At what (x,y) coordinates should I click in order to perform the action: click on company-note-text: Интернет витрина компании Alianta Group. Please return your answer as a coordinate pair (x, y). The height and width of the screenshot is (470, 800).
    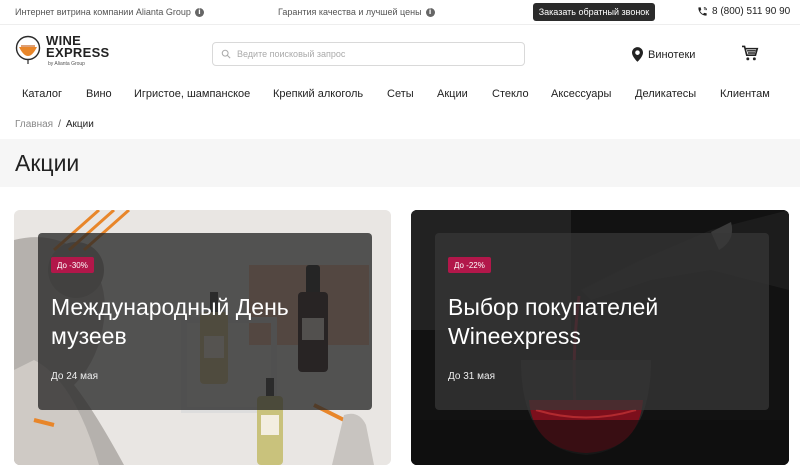
    Looking at the image, I should click on (103, 12).